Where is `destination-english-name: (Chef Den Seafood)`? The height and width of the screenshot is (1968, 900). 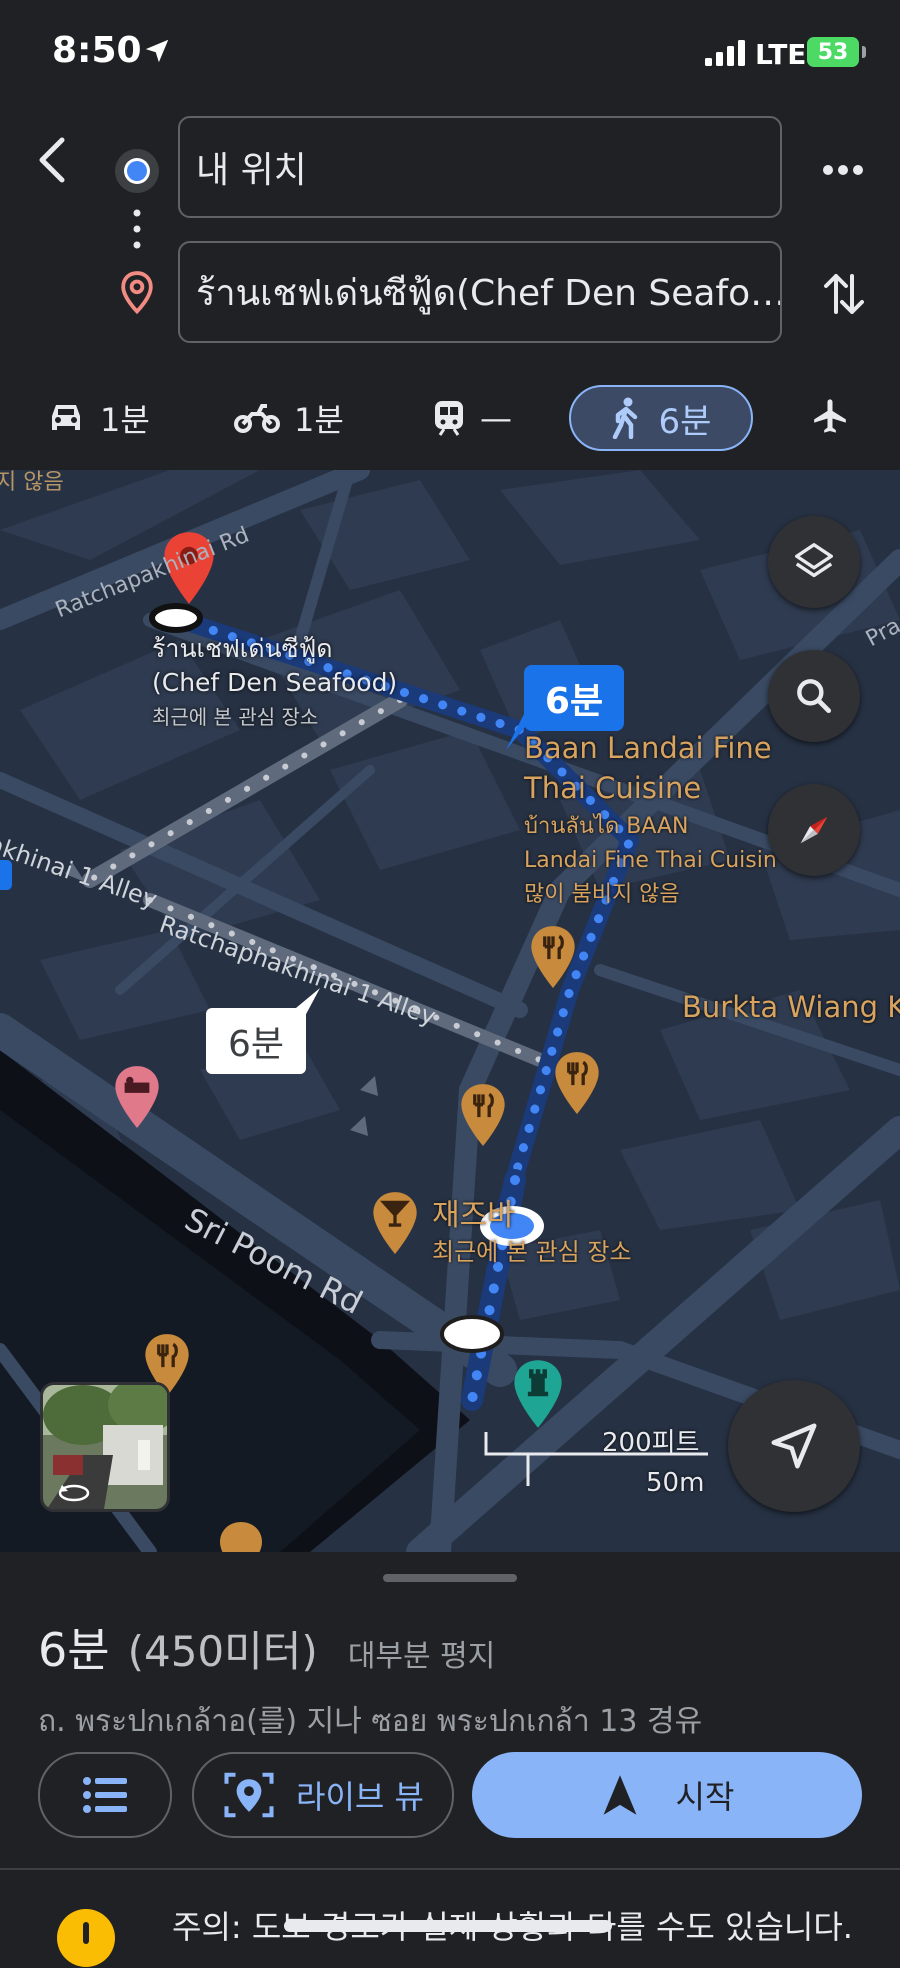
destination-english-name: (Chef Den Seafood) is located at coordinates (275, 682).